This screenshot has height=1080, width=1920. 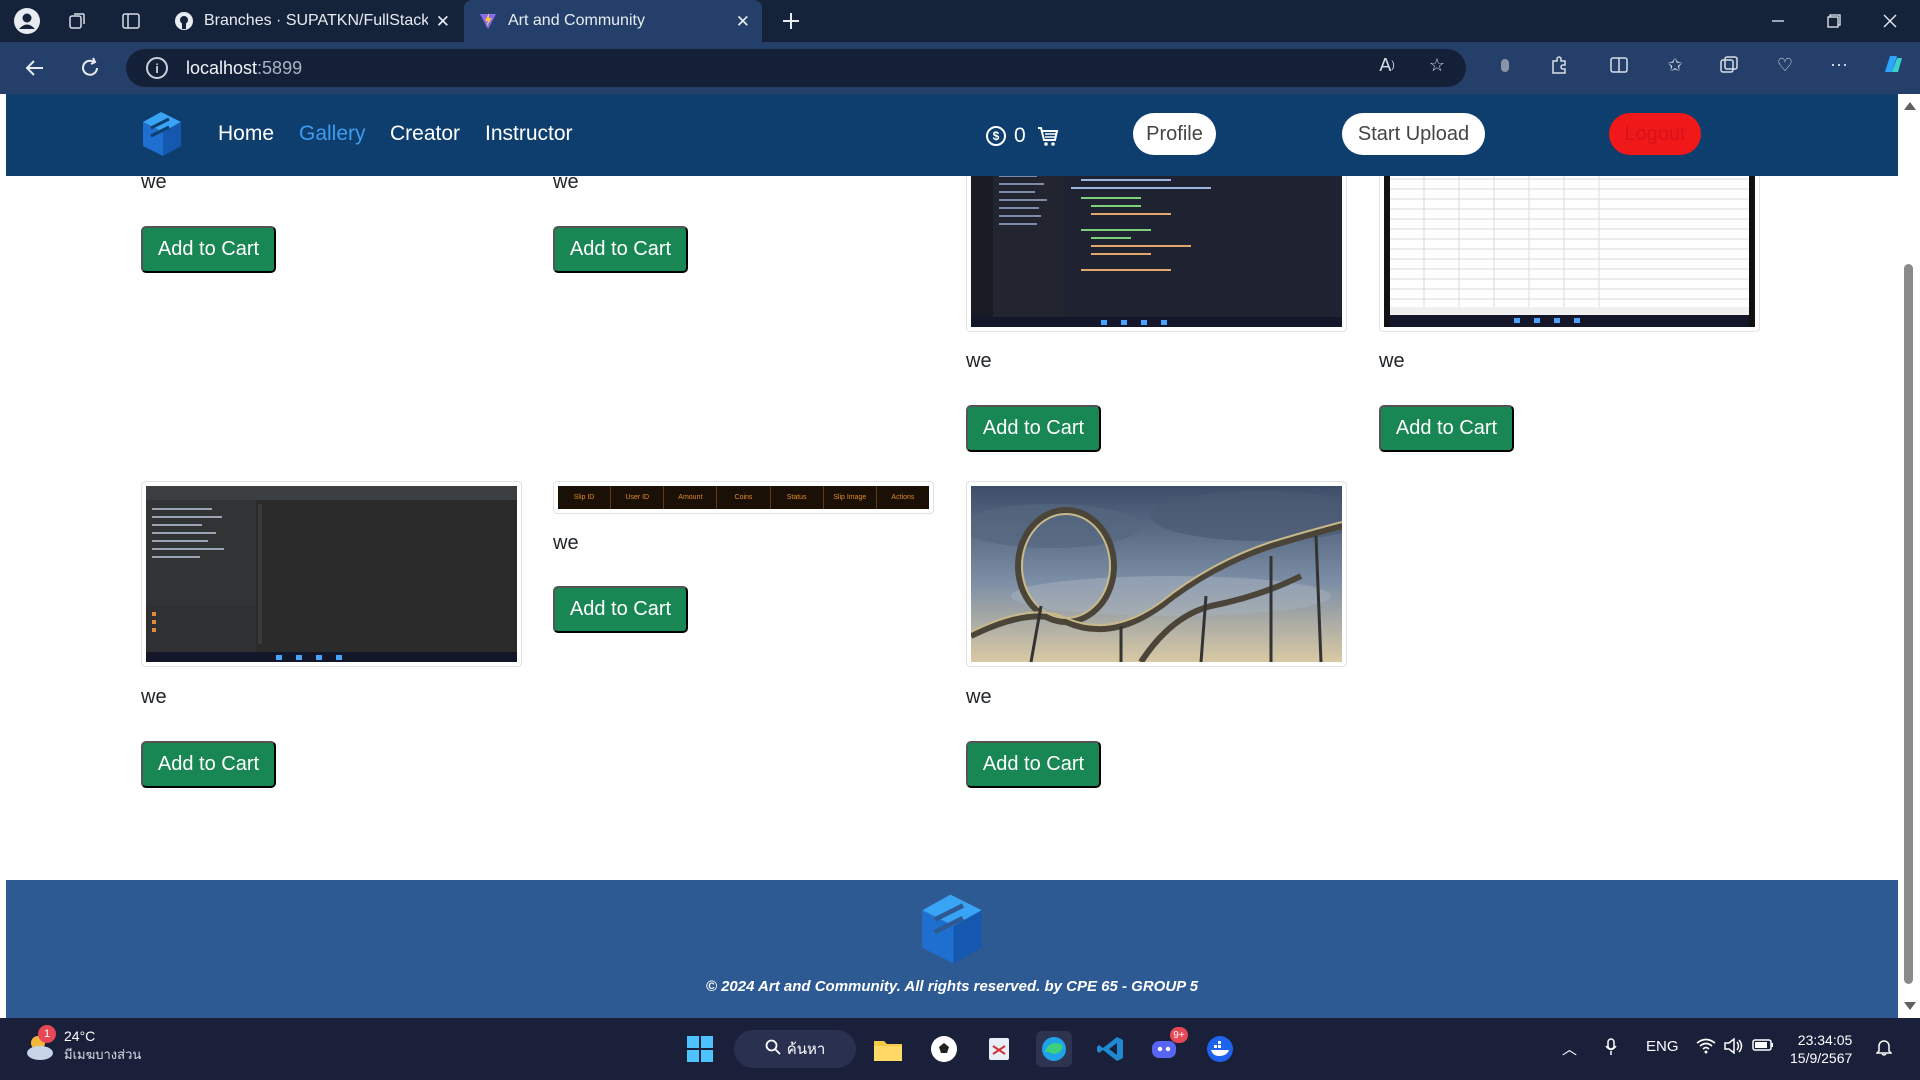 I want to click on table-header-cell: Slip Image, so click(x=850, y=497).